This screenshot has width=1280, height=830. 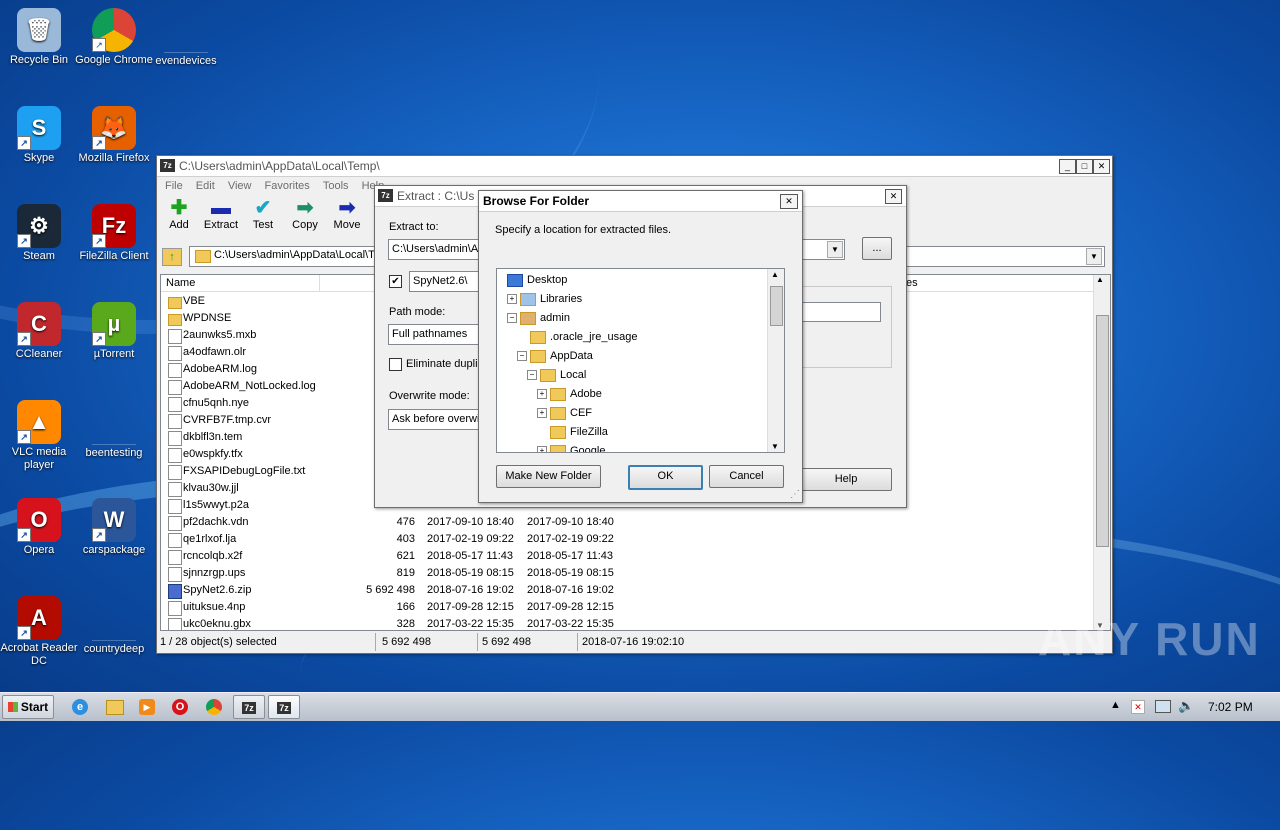 What do you see at coordinates (249, 707) in the screenshot?
I see `taskbar-7zip-1: 7z` at bounding box center [249, 707].